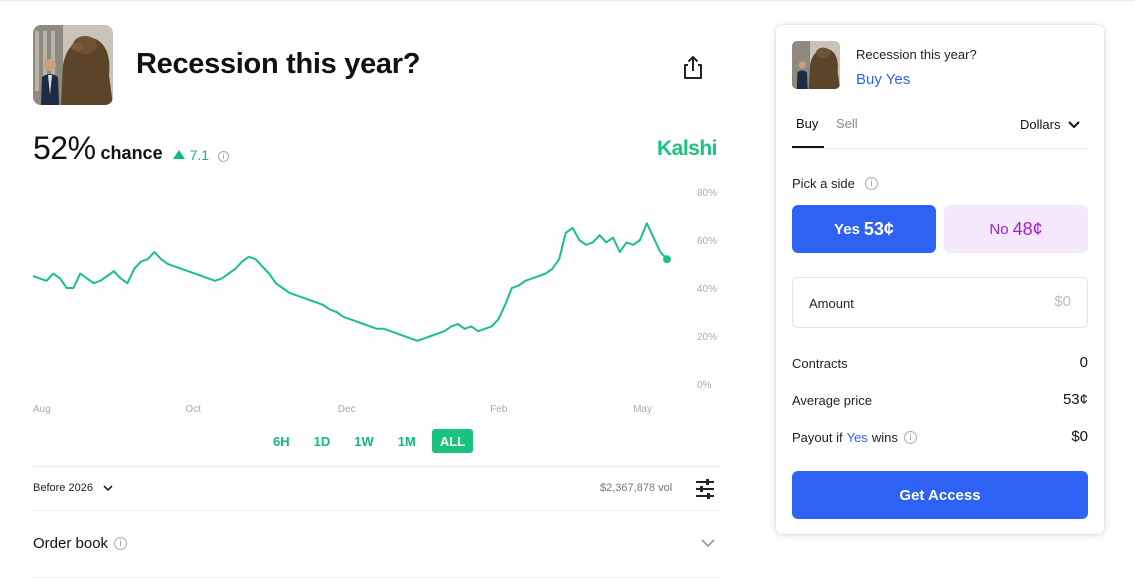 The width and height of the screenshot is (1135, 584). Describe the element at coordinates (857, 437) in the screenshot. I see `payout-side: Yes` at that location.